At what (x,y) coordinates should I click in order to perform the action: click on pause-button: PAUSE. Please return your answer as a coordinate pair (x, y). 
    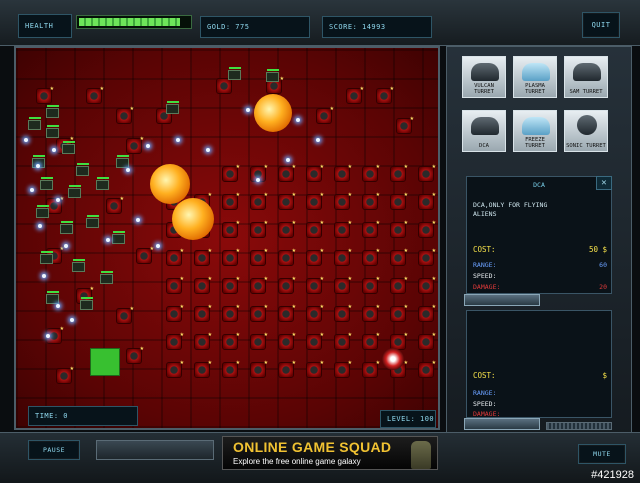
    Looking at the image, I should click on (54, 450).